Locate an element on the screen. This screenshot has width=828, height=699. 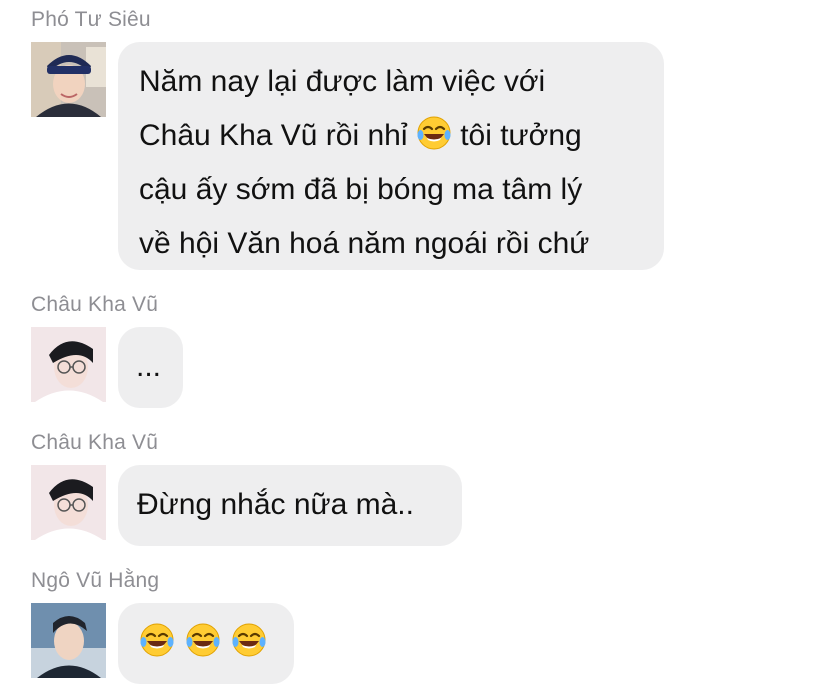
message-text-line: về hội Văn hoá năm ngoái rồi chứ is located at coordinates (364, 243).